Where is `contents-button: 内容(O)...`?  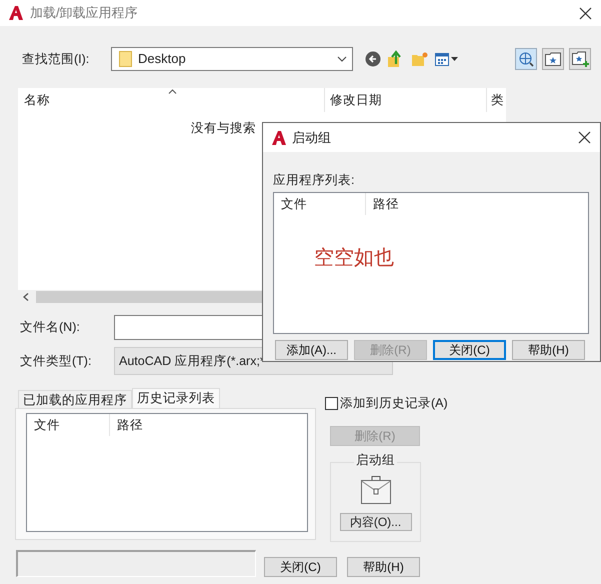 contents-button: 内容(O)... is located at coordinates (376, 521).